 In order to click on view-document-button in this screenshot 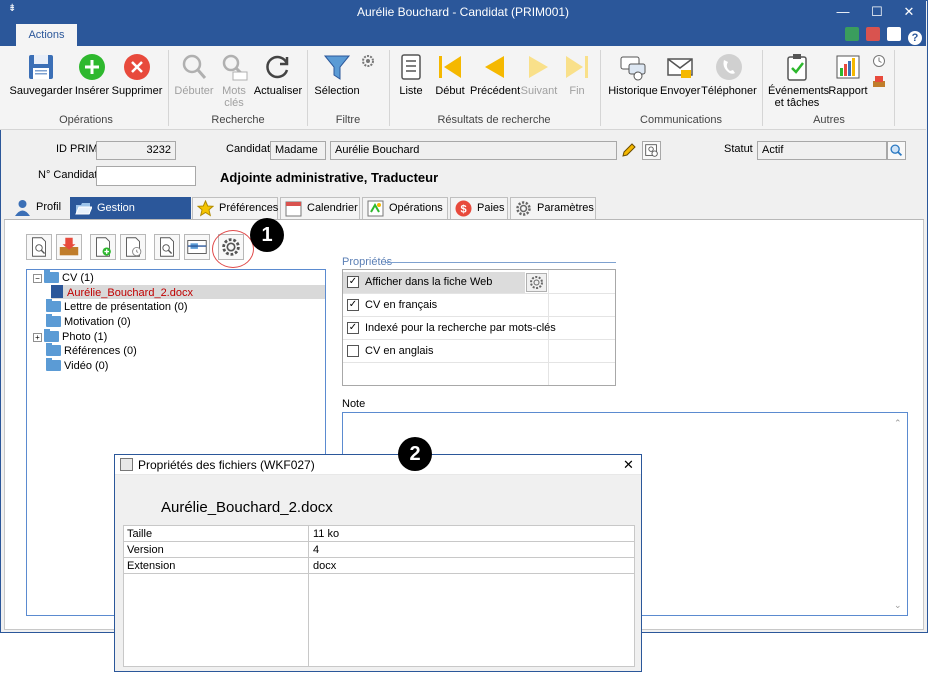, I will do `click(39, 247)`.